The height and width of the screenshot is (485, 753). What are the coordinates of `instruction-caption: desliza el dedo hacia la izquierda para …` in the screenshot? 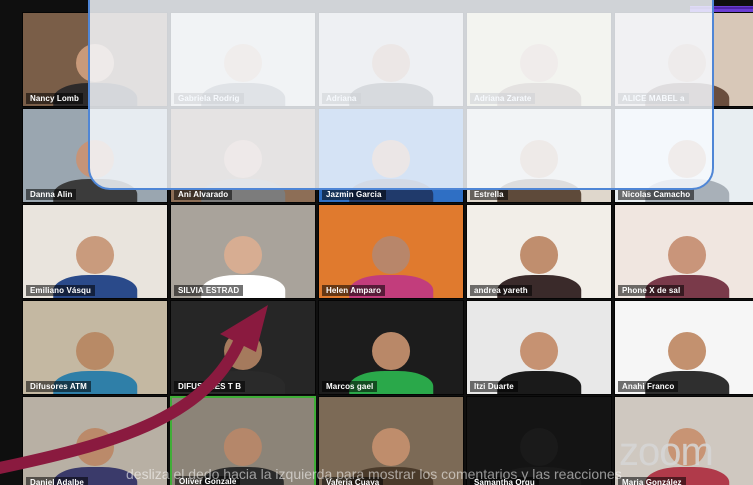 It's located at (374, 474).